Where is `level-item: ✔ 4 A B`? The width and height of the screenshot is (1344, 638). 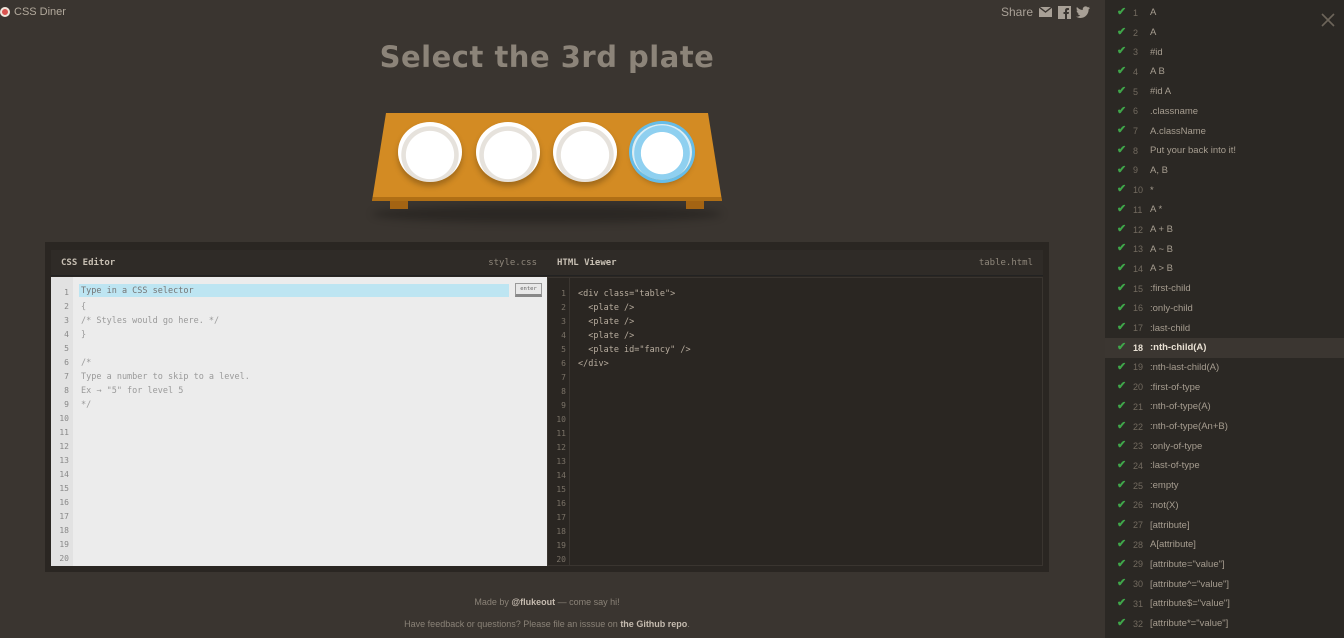 level-item: ✔ 4 A B is located at coordinates (1224, 72).